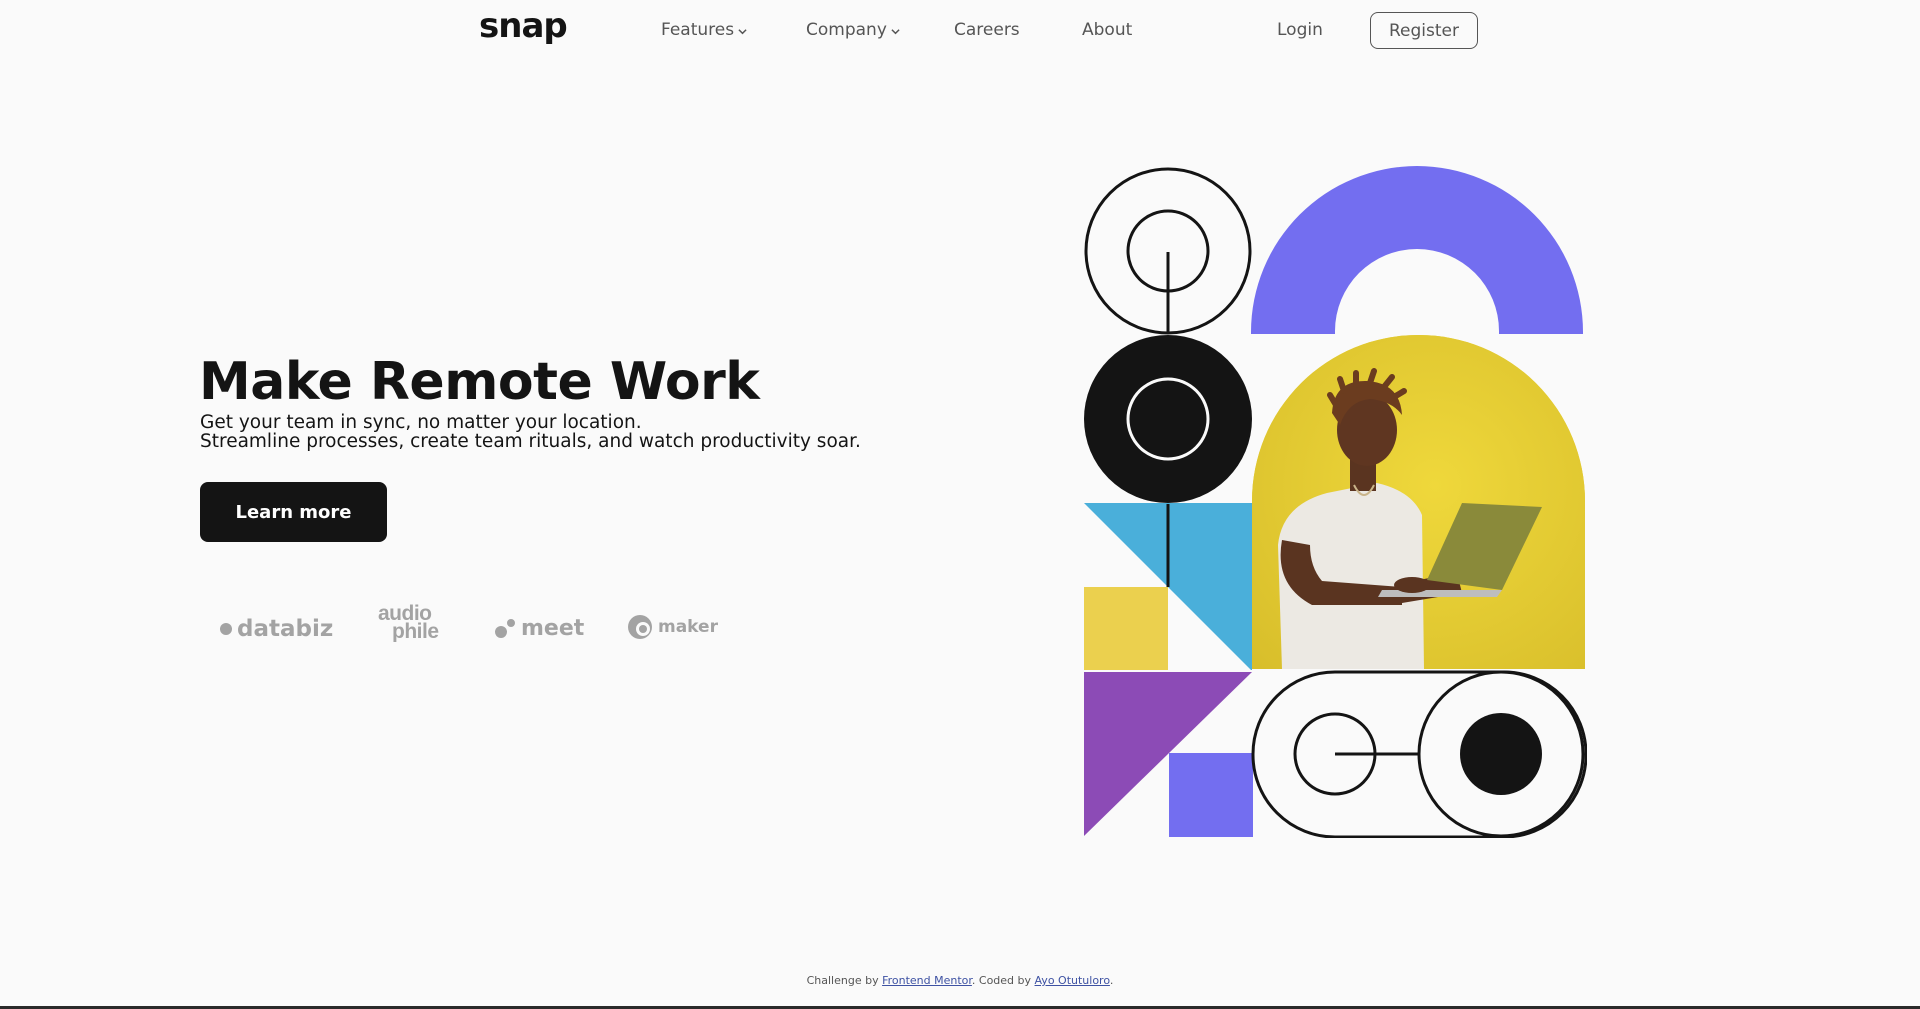 This screenshot has width=1920, height=1009. What do you see at coordinates (698, 30) in the screenshot?
I see `nav-features-label: Features` at bounding box center [698, 30].